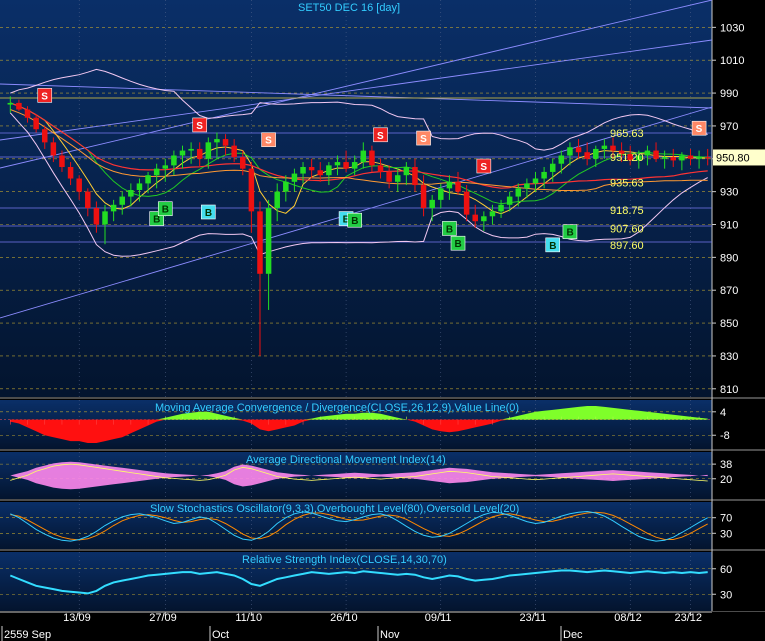 This screenshot has height=641, width=765. I want to click on price-tick-label: 1010, so click(732, 61).